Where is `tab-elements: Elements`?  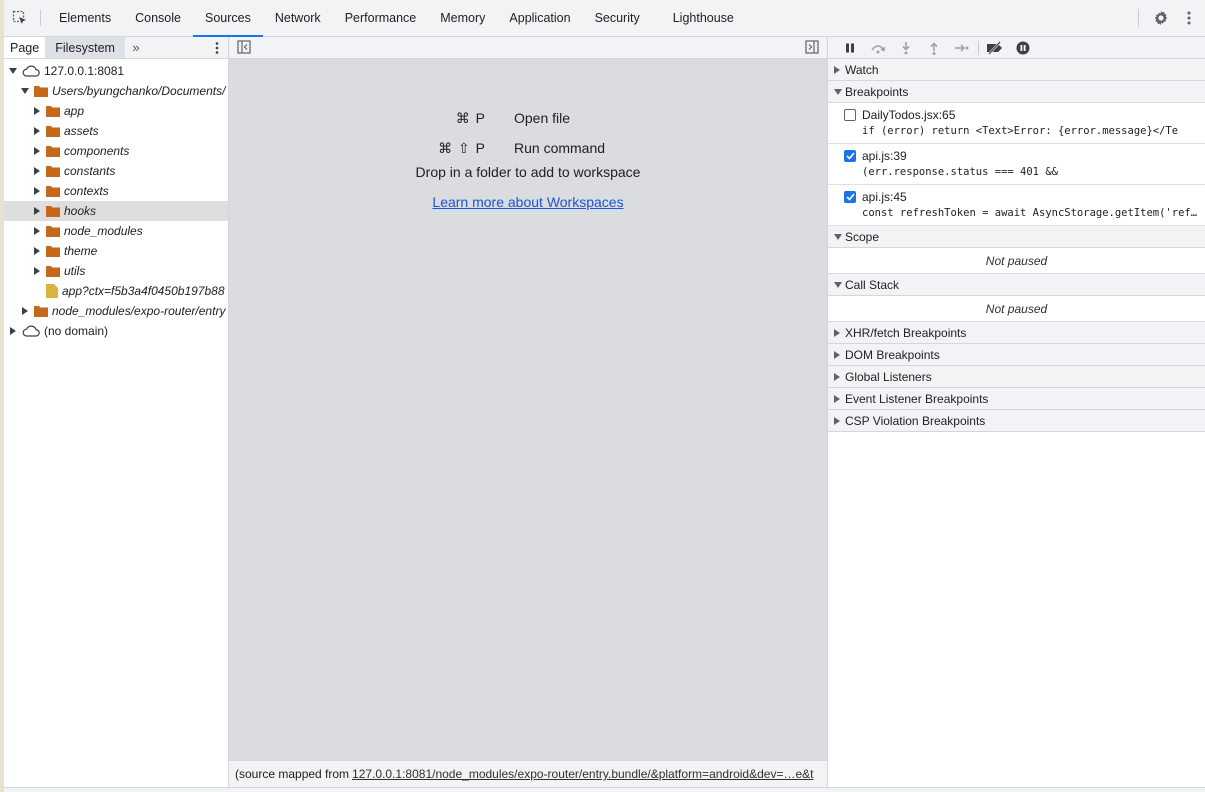 tab-elements: Elements is located at coordinates (85, 18).